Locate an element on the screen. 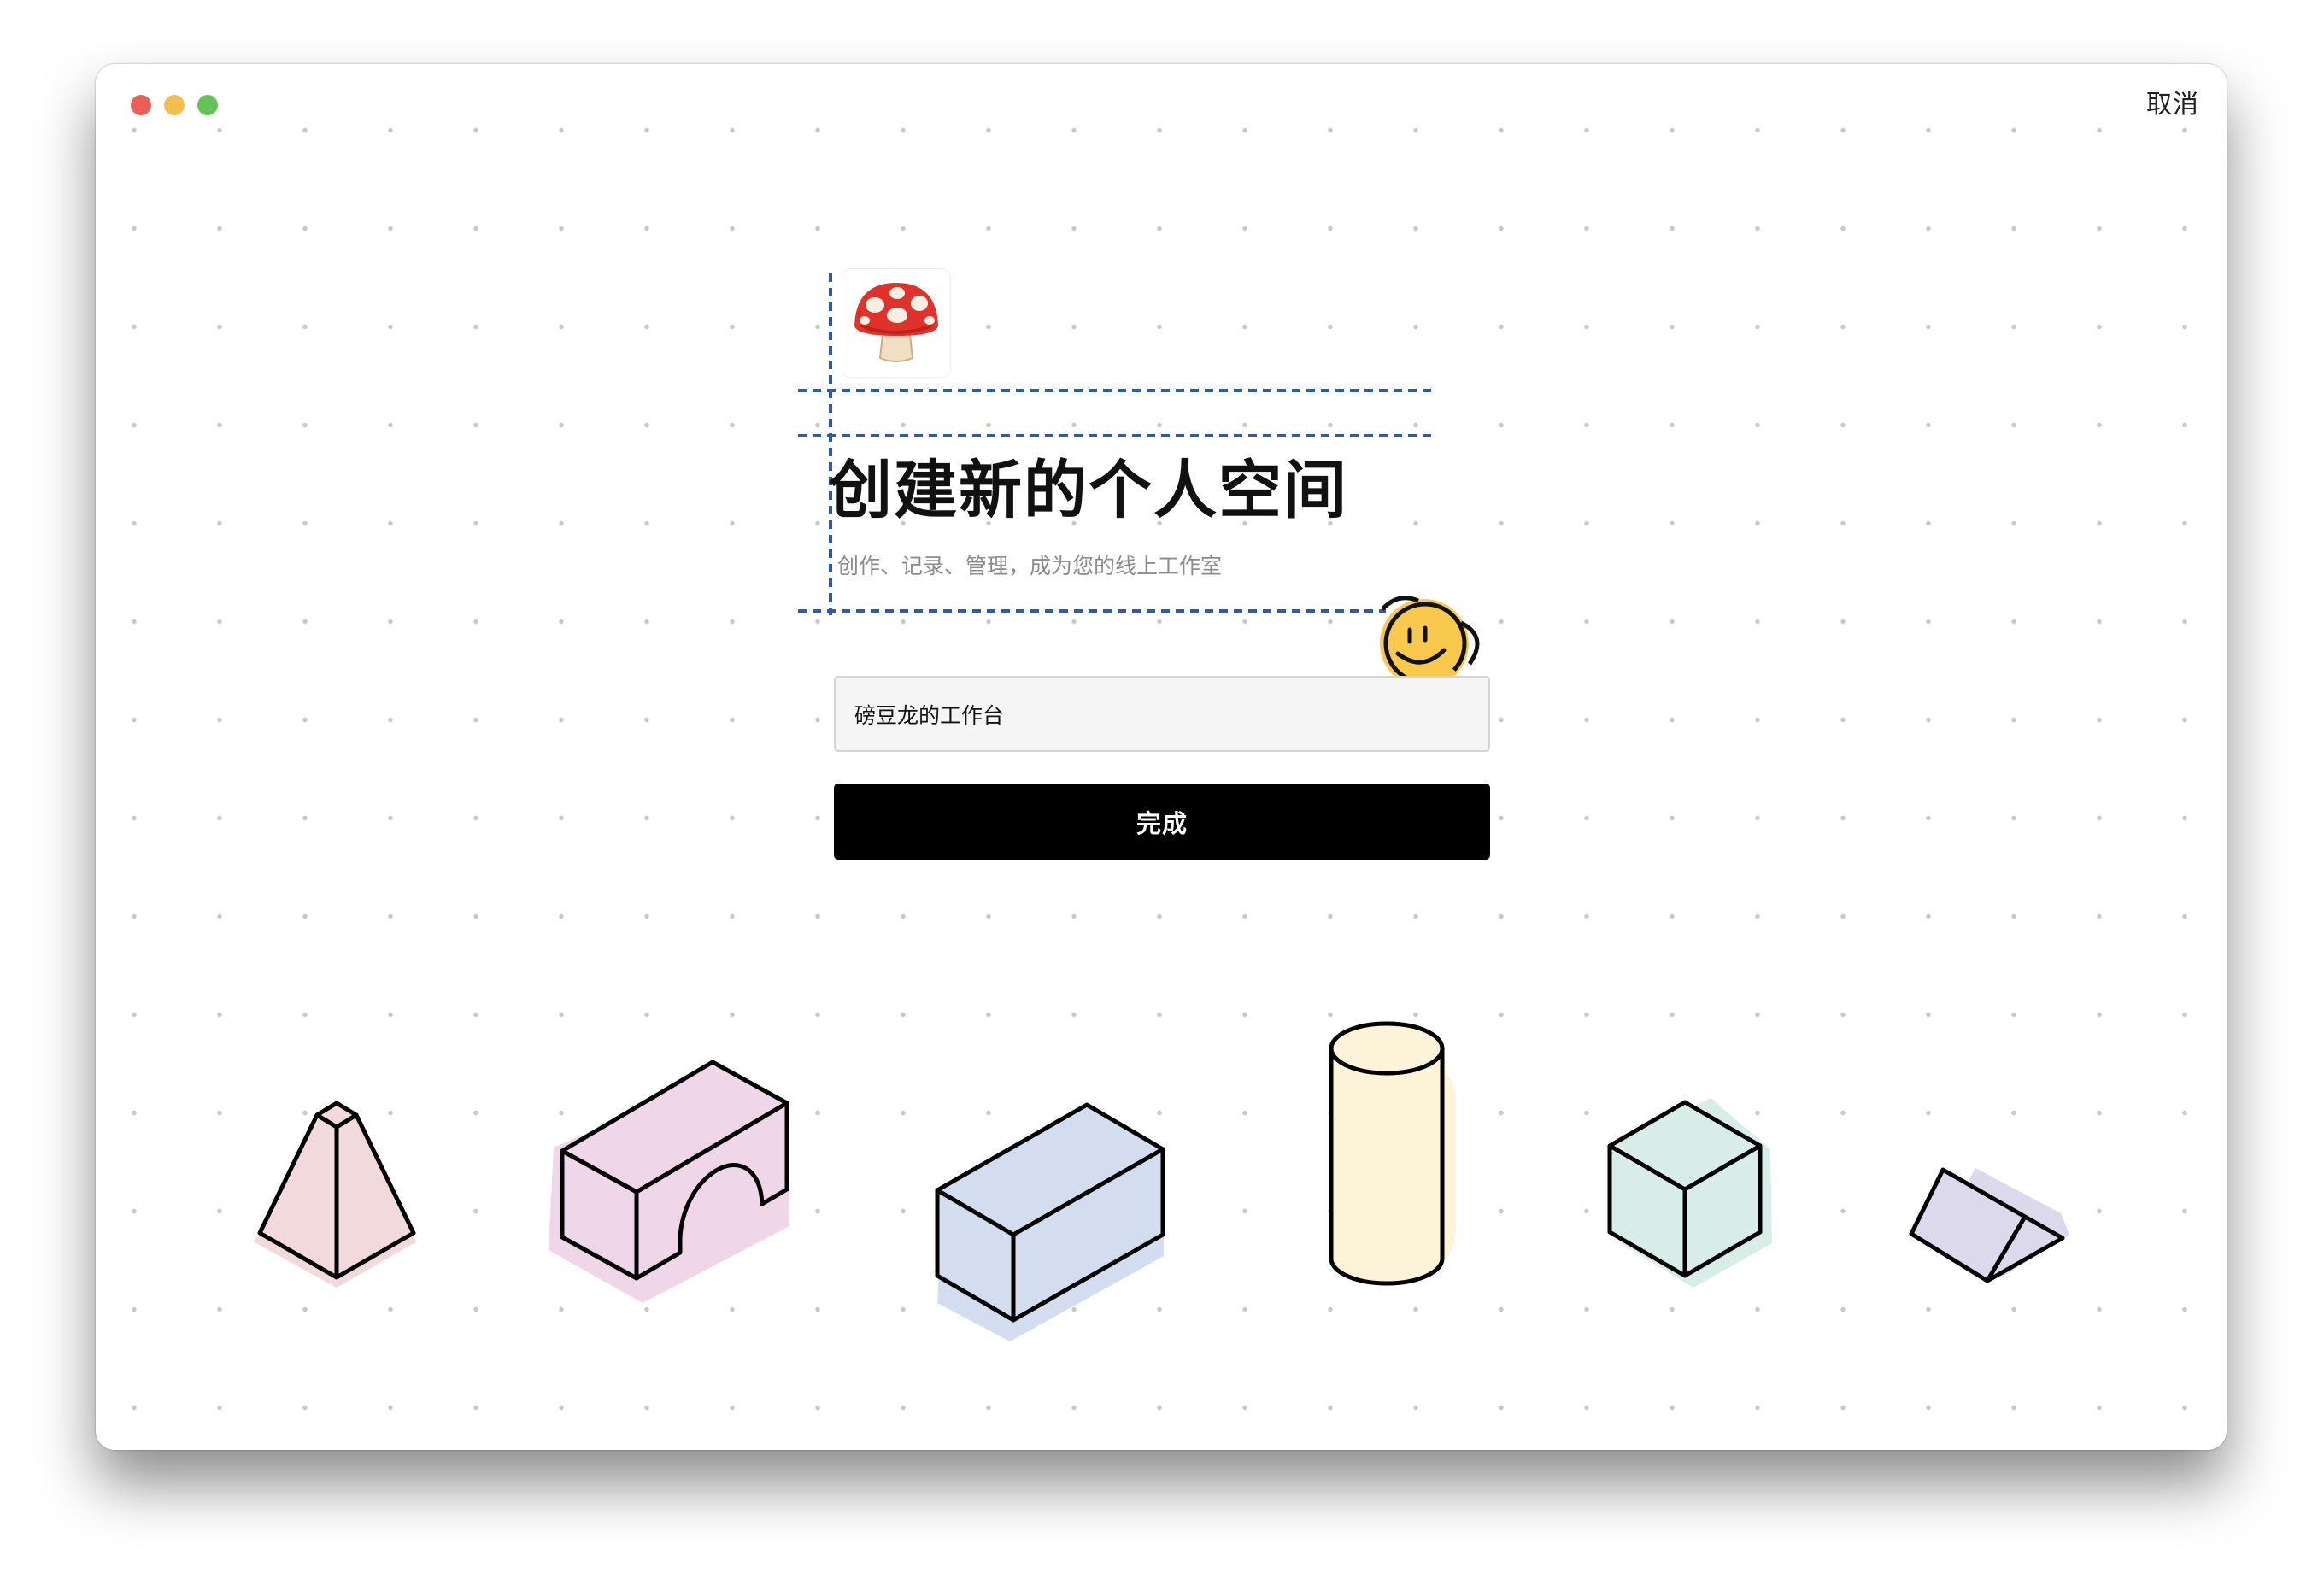 The image size is (2324, 1579). arch-block-icon is located at coordinates (669, 1181).